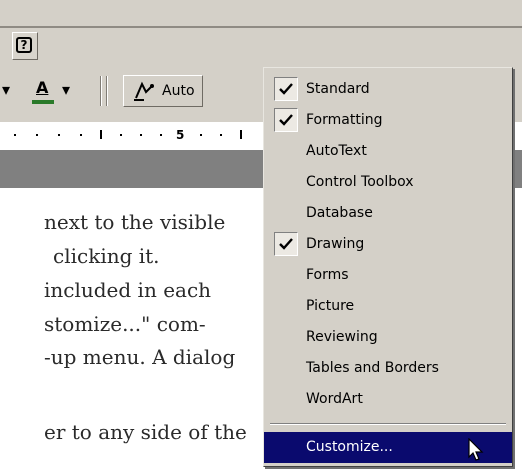  Describe the element at coordinates (372, 368) in the screenshot. I see `menu-item-label: Tables and Borders` at that location.